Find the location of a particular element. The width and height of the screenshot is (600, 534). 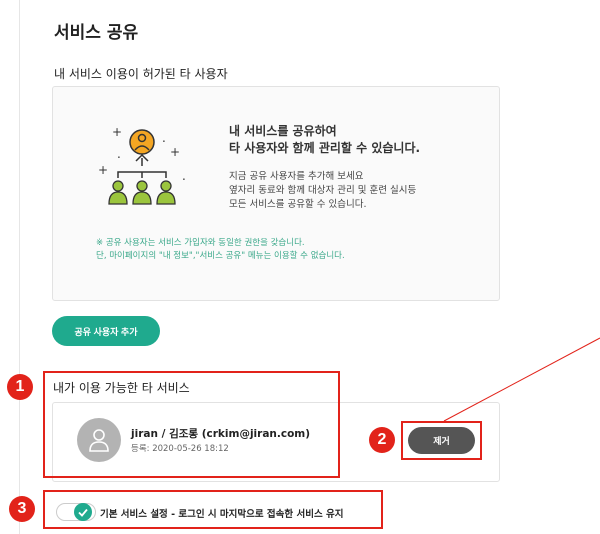

annotation-badge-1: 1 is located at coordinates (20, 387).